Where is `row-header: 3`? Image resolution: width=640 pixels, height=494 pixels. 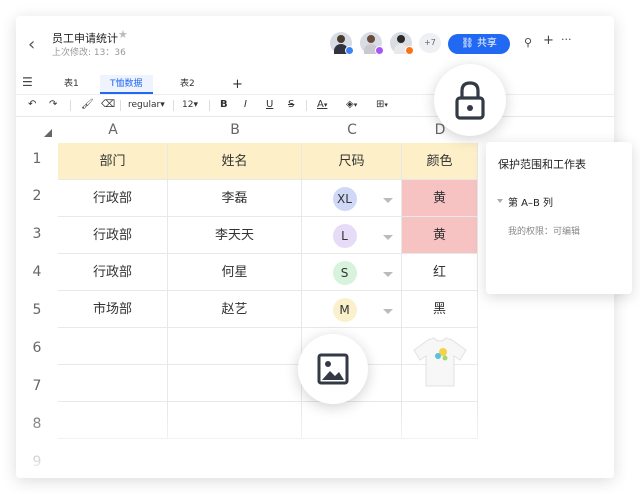
row-header: 3 is located at coordinates (37, 234).